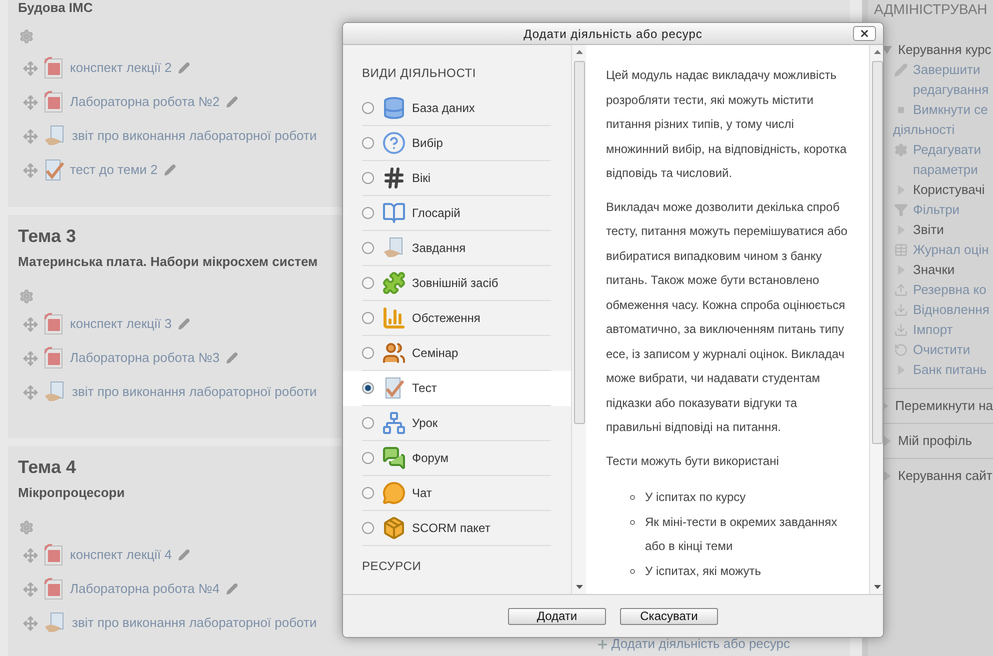 The height and width of the screenshot is (656, 993). Describe the element at coordinates (457, 178) in the screenshot. I see `activity-option: Вікі` at that location.